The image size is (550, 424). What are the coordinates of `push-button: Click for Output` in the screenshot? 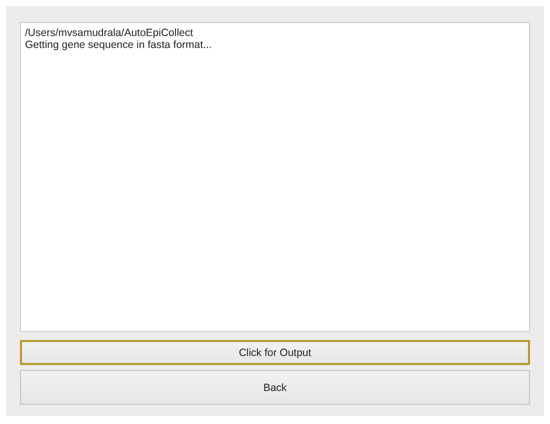 It's located at (275, 352).